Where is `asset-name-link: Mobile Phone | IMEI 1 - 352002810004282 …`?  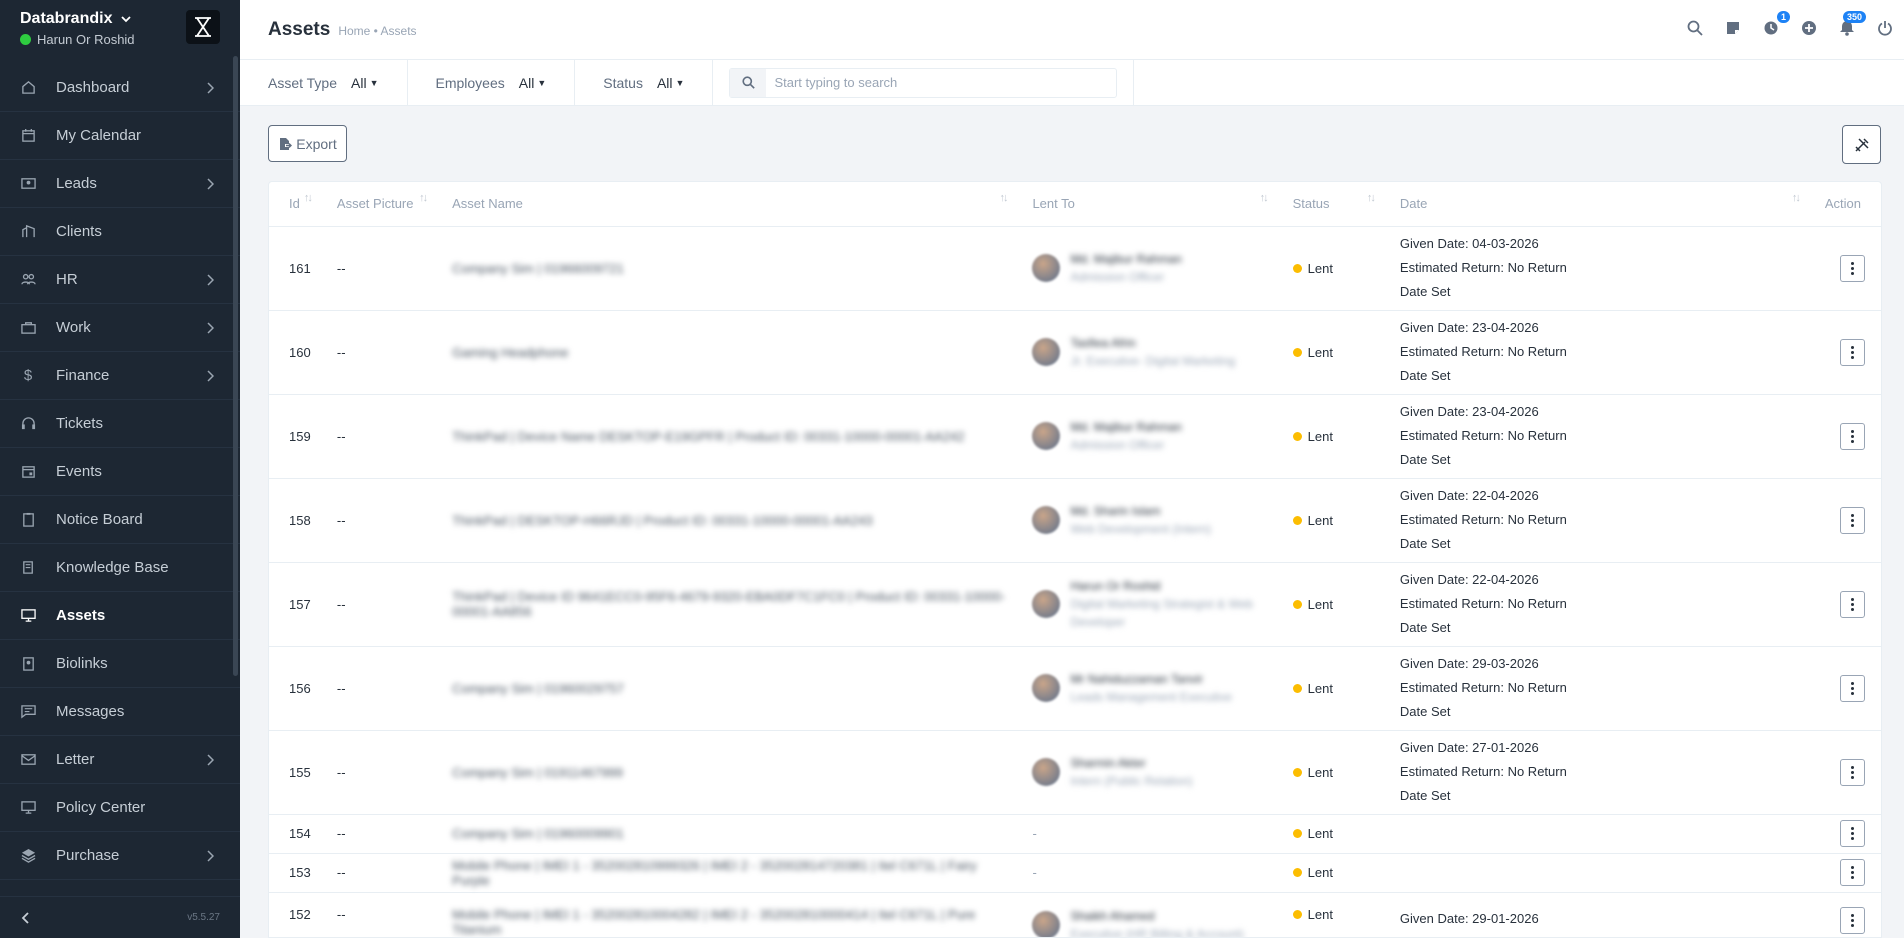 asset-name-link: Mobile Phone | IMEI 1 - 352002810004282 … is located at coordinates (713, 922).